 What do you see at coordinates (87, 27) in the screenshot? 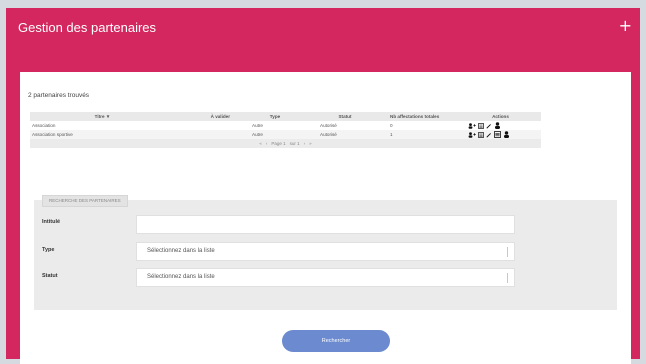
I see `page-title: Gestion des partenaires` at bounding box center [87, 27].